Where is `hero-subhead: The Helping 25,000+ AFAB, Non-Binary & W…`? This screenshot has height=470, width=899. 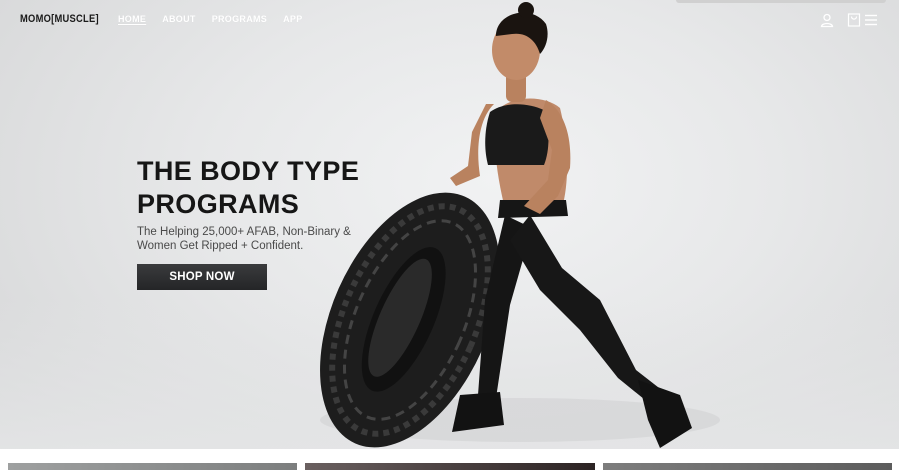
hero-subhead: The Helping 25,000+ AFAB, Non-Binary & W… is located at coordinates (244, 239).